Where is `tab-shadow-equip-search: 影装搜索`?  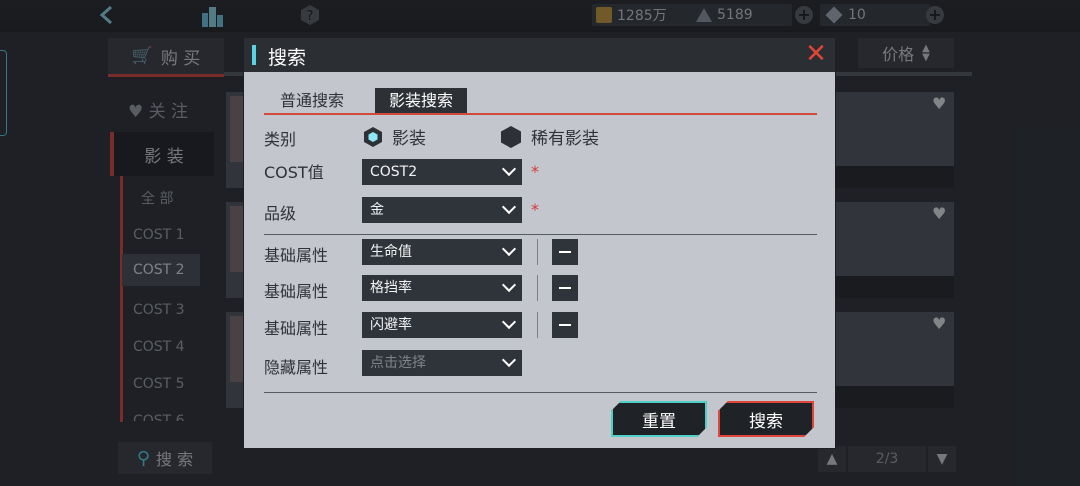 tab-shadow-equip-search: 影装搜索 is located at coordinates (421, 101).